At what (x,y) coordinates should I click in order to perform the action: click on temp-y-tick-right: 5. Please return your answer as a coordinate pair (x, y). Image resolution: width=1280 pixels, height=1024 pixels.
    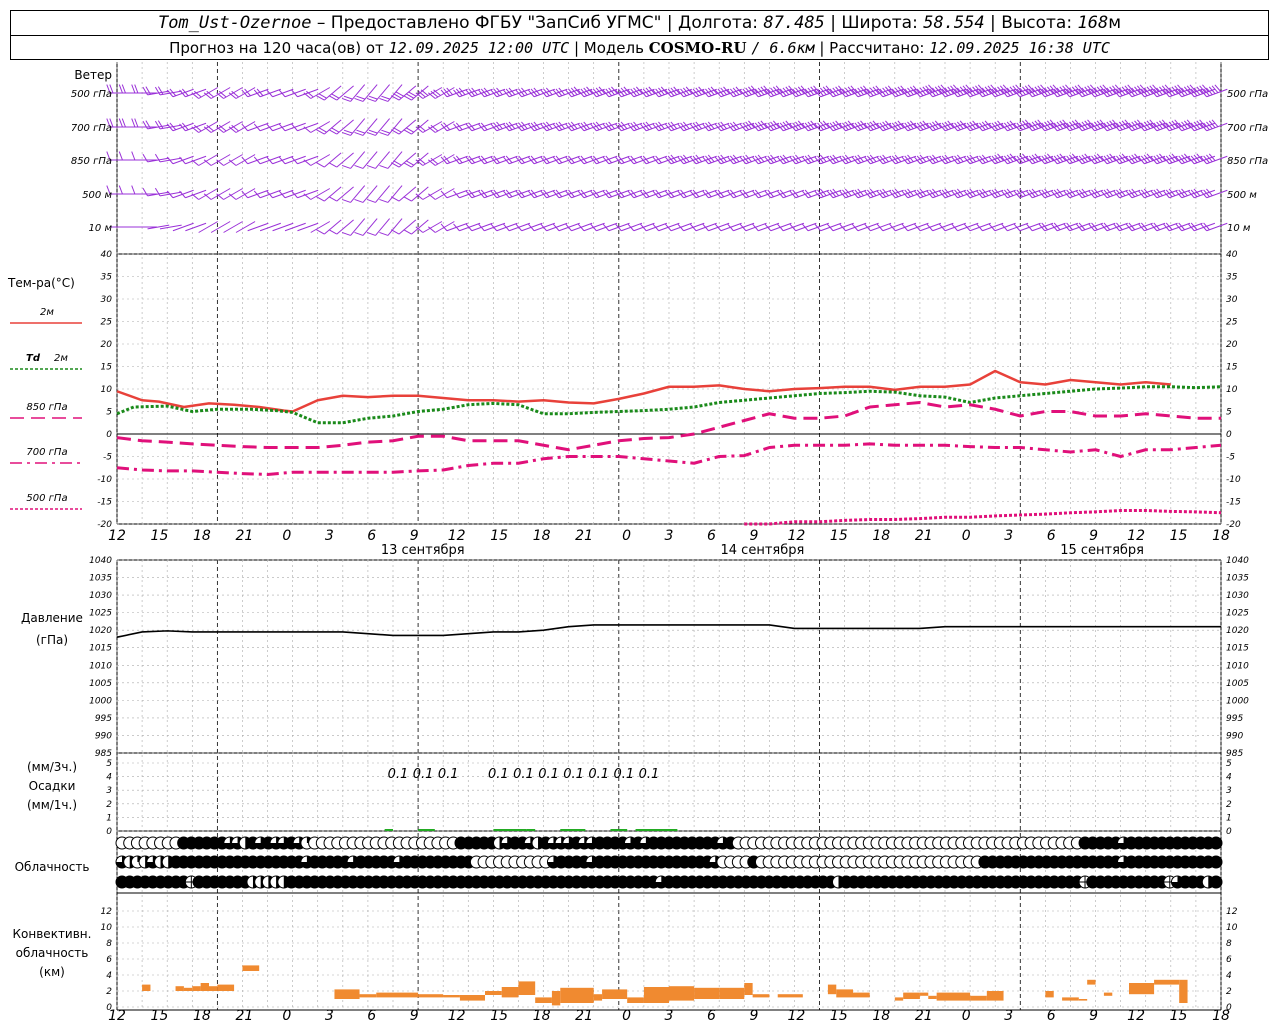
    Looking at the image, I should click on (1229, 413).